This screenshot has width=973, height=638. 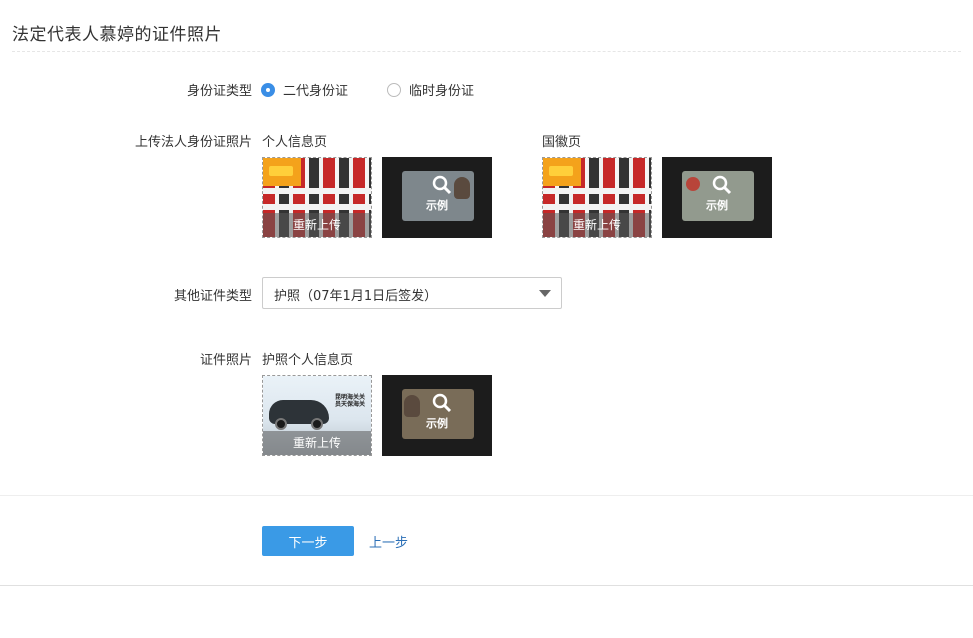 I want to click on upload-id-label: 上传法人身份证照片, so click(x=193, y=142).